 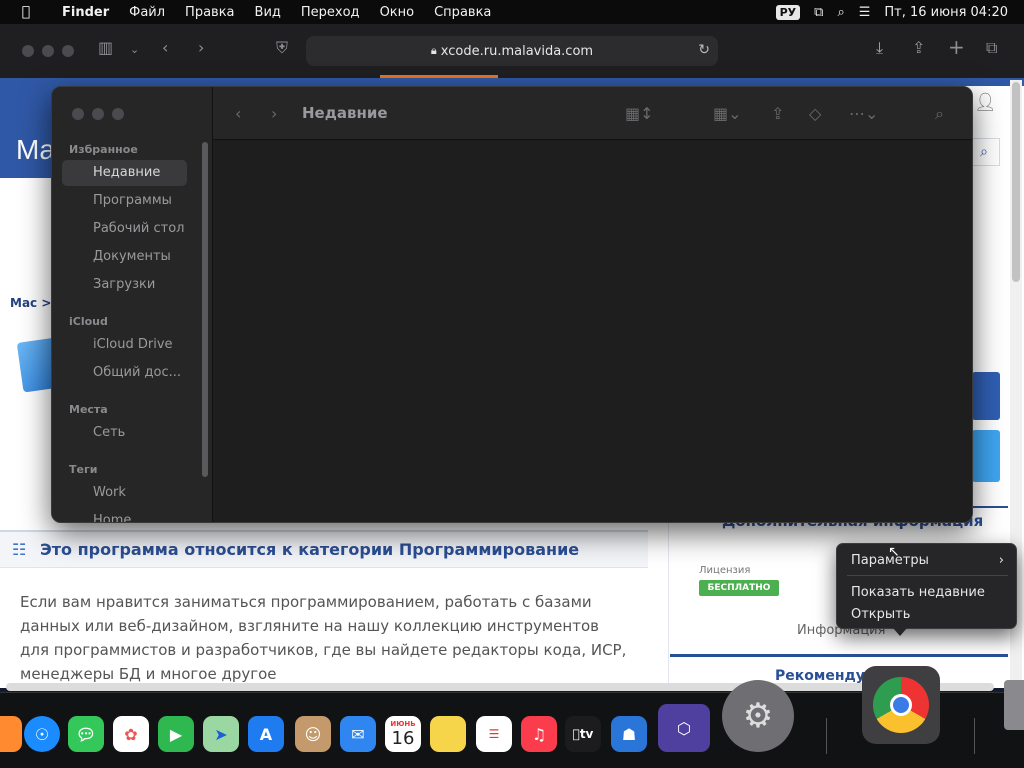 What do you see at coordinates (539, 734) in the screenshot?
I see `dock-music-icon: ♫` at bounding box center [539, 734].